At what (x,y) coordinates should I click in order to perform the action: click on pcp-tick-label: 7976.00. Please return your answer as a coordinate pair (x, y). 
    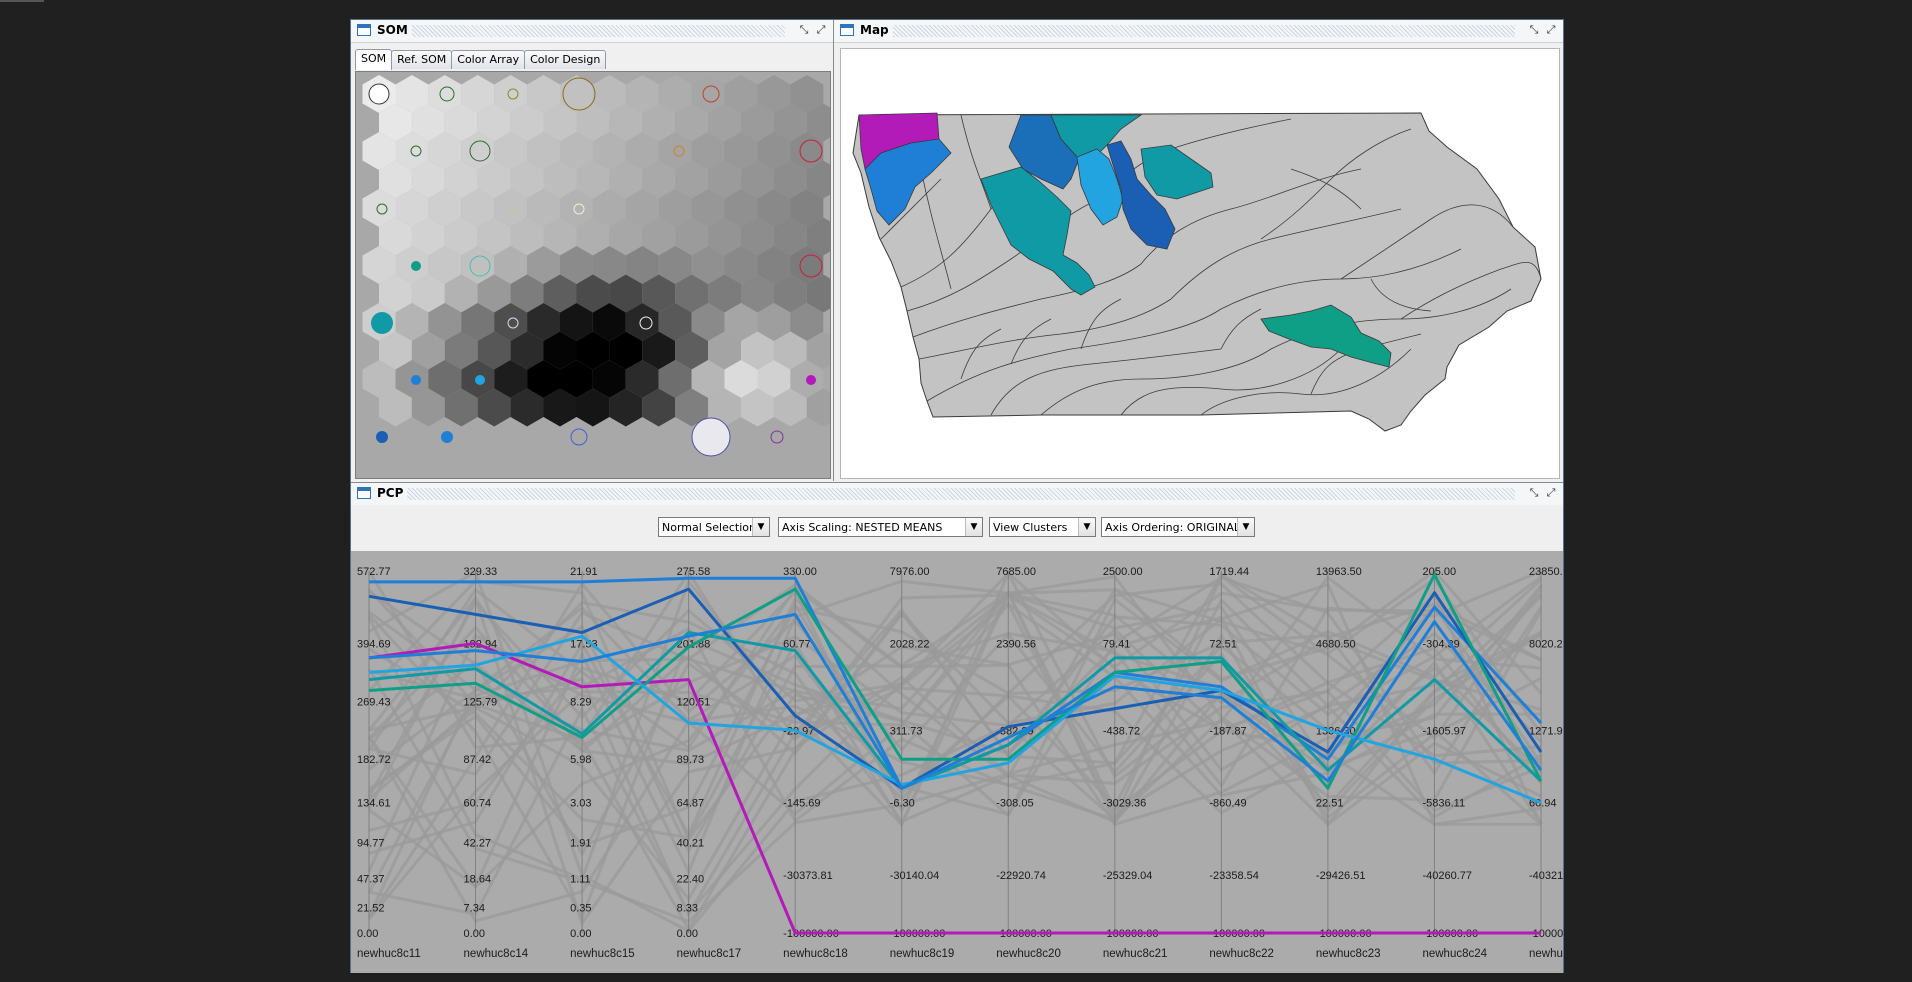
    Looking at the image, I should click on (910, 572).